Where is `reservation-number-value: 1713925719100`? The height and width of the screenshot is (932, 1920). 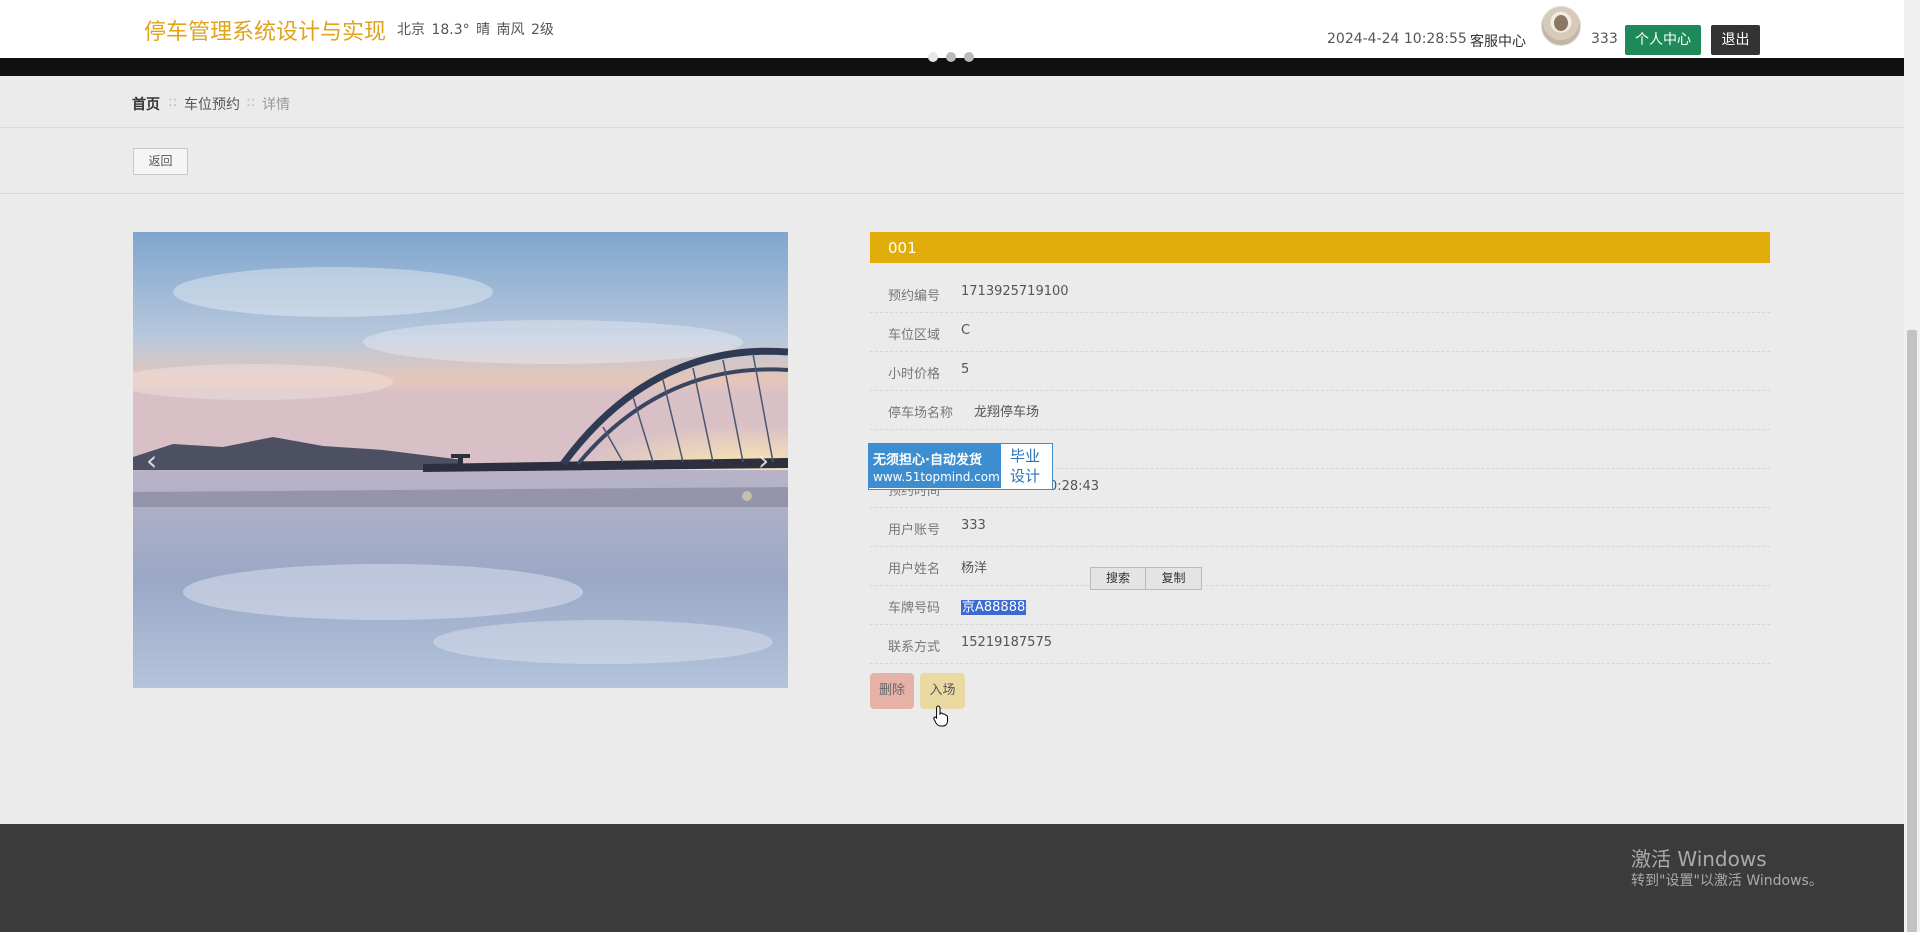 reservation-number-value: 1713925719100 is located at coordinates (1015, 291).